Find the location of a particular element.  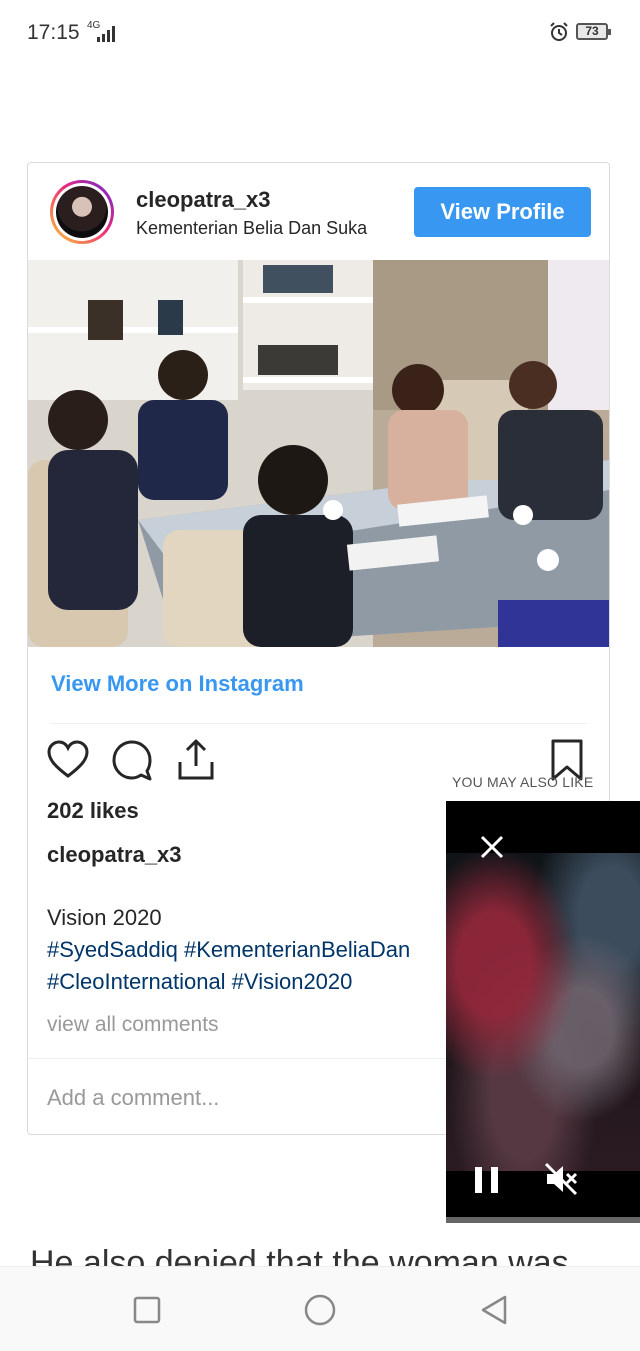

divider is located at coordinates (318, 723).